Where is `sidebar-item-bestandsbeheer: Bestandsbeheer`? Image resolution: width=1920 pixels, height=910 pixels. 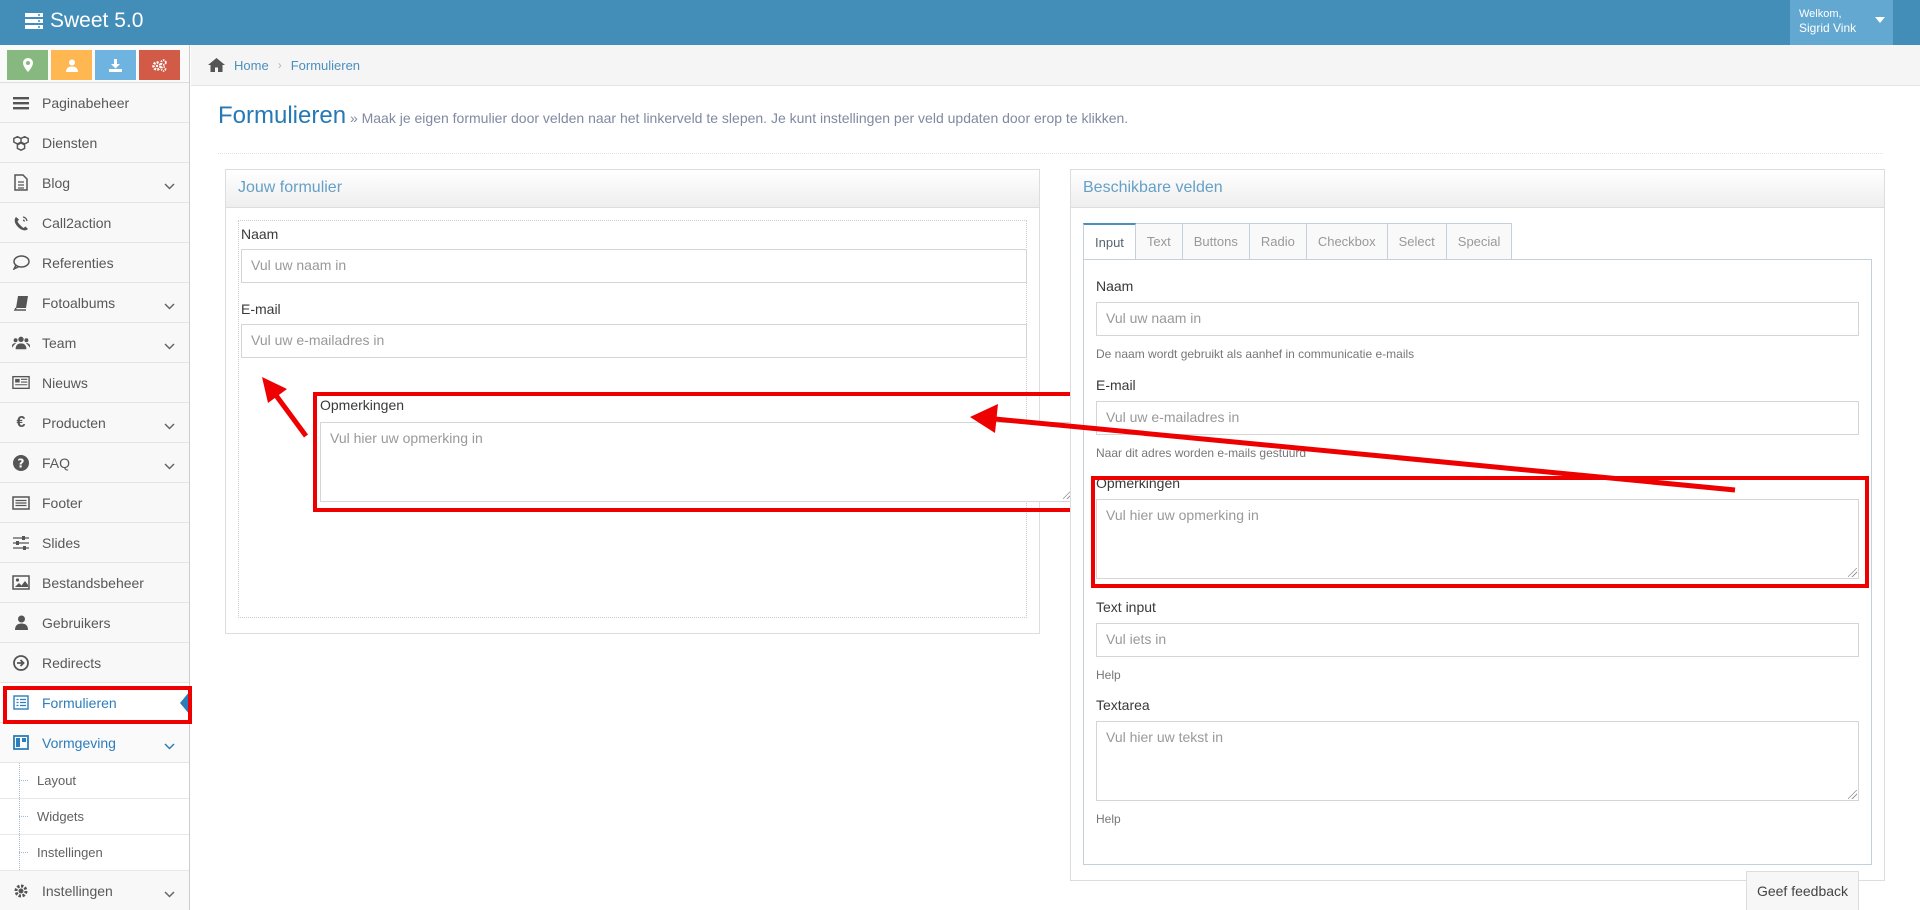
sidebar-item-bestandsbeheer: Bestandsbeheer is located at coordinates (94, 583).